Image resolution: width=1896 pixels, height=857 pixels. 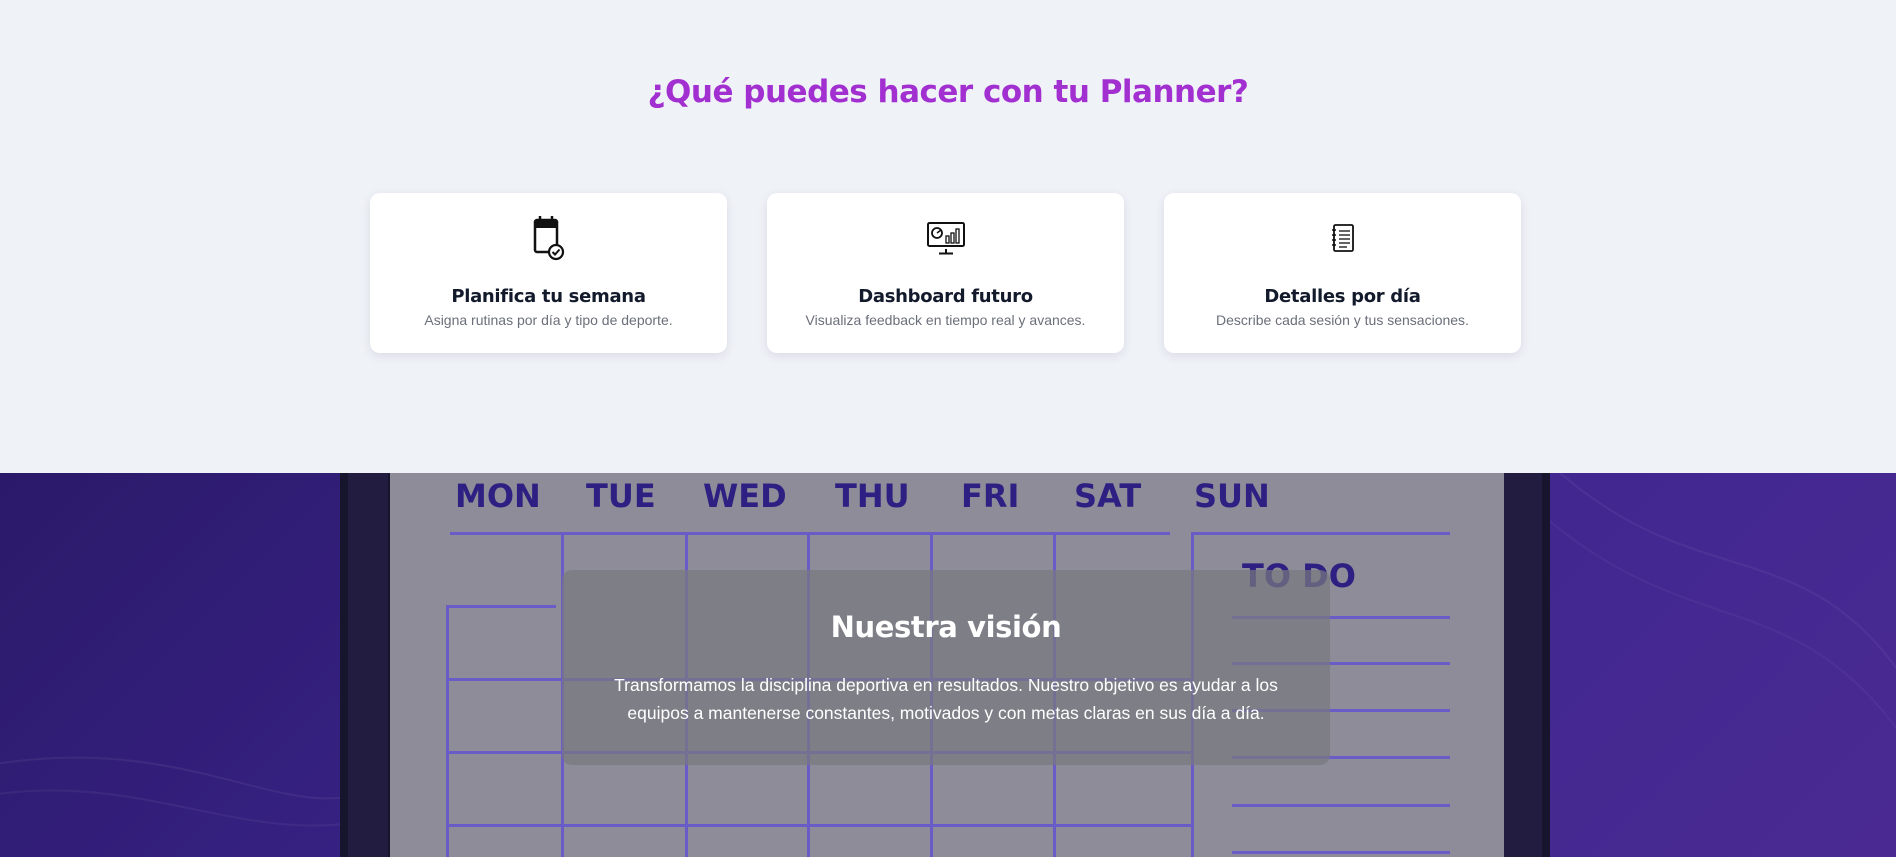 I want to click on board-day-sat: SAT, so click(x=1108, y=496).